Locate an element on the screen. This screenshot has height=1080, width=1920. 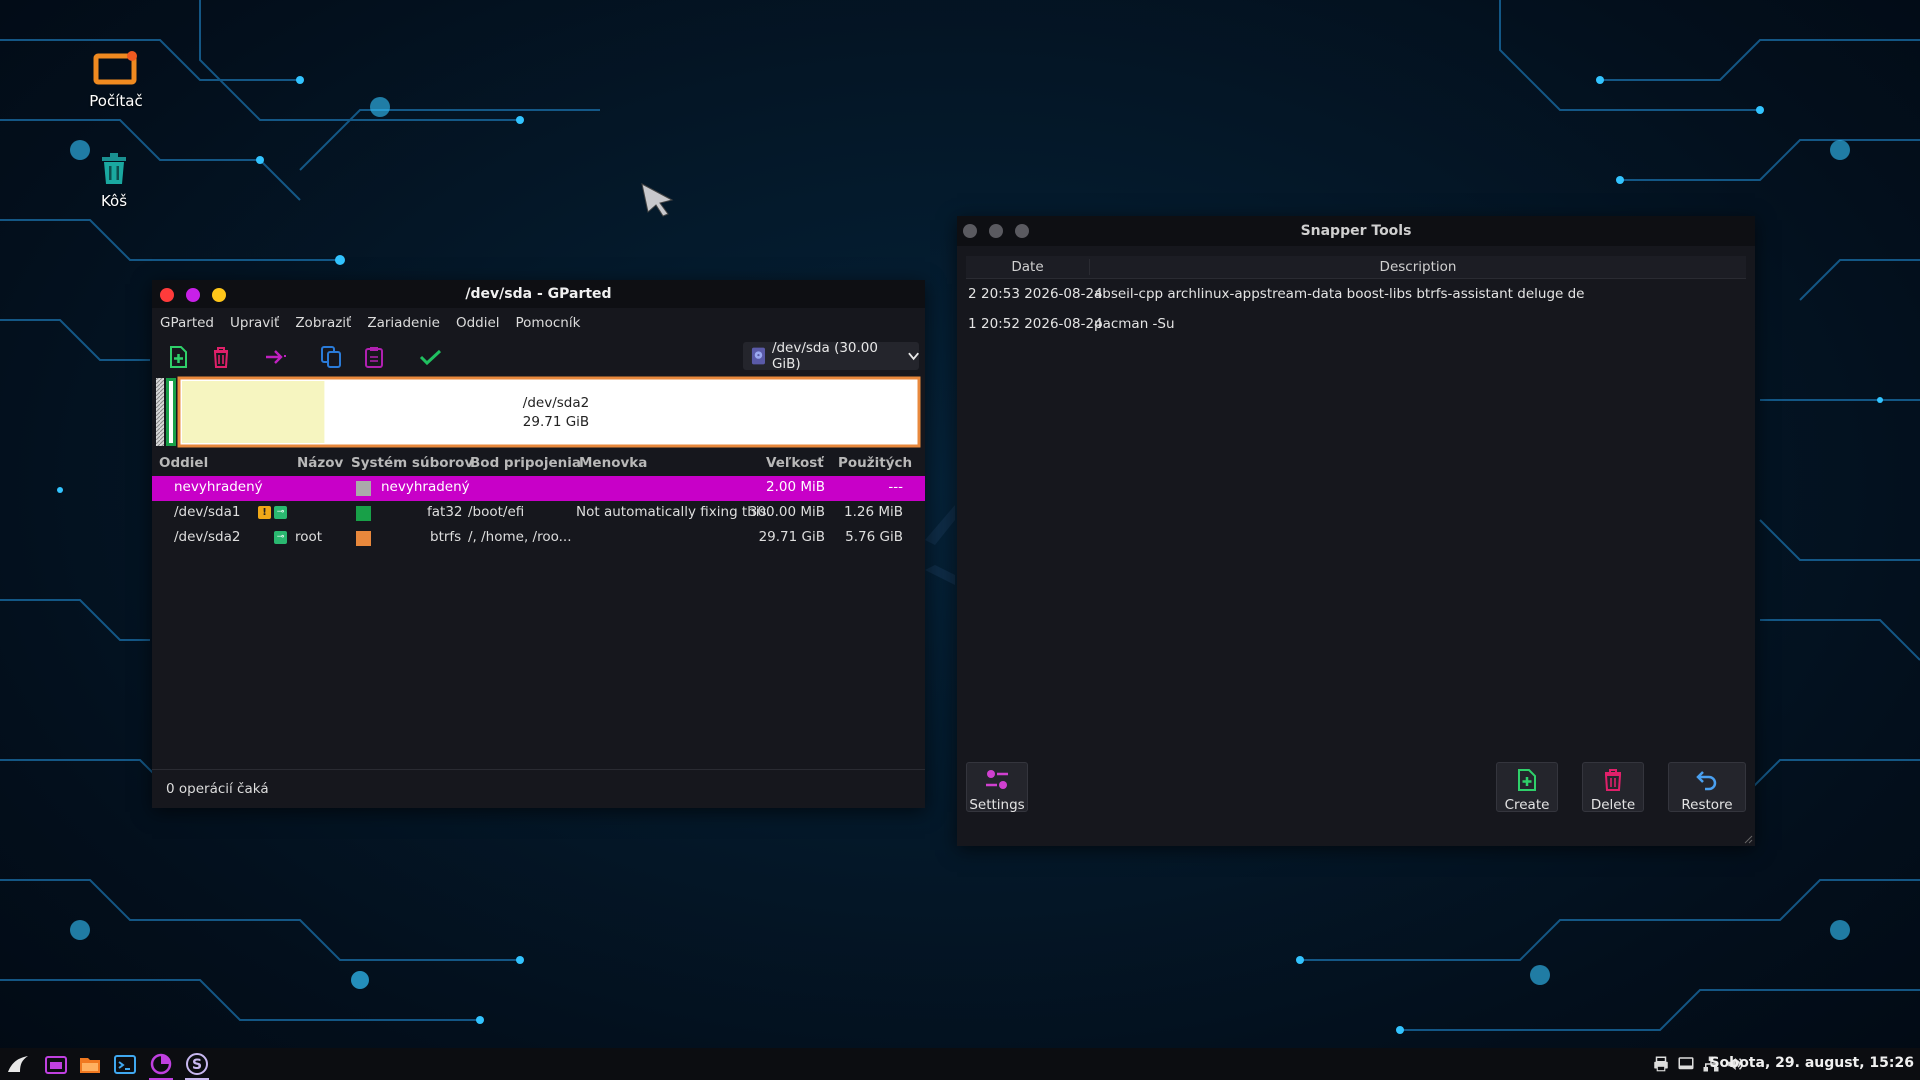
resize-grip-icon is located at coordinates (1748, 839).